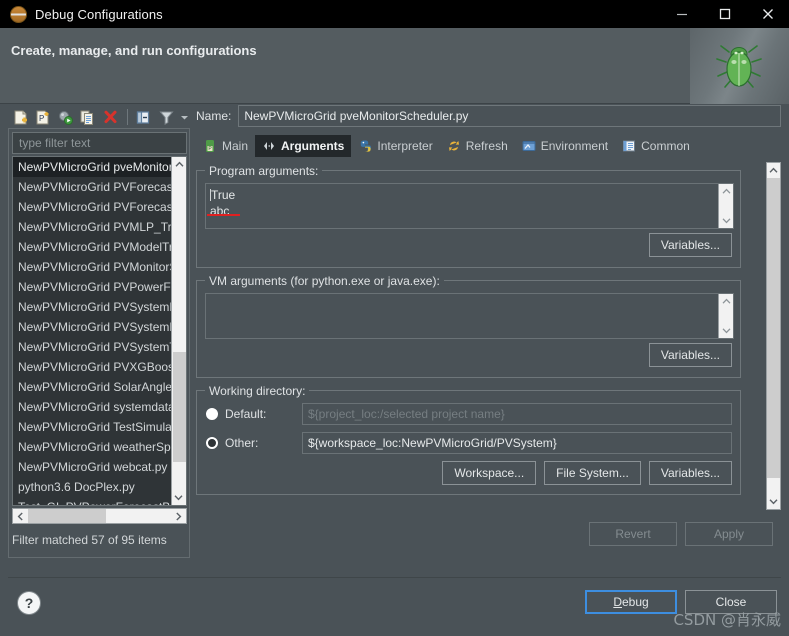 This screenshot has height=636, width=789. Describe the element at coordinates (469, 297) in the screenshot. I see `vm-arguments-value` at that location.